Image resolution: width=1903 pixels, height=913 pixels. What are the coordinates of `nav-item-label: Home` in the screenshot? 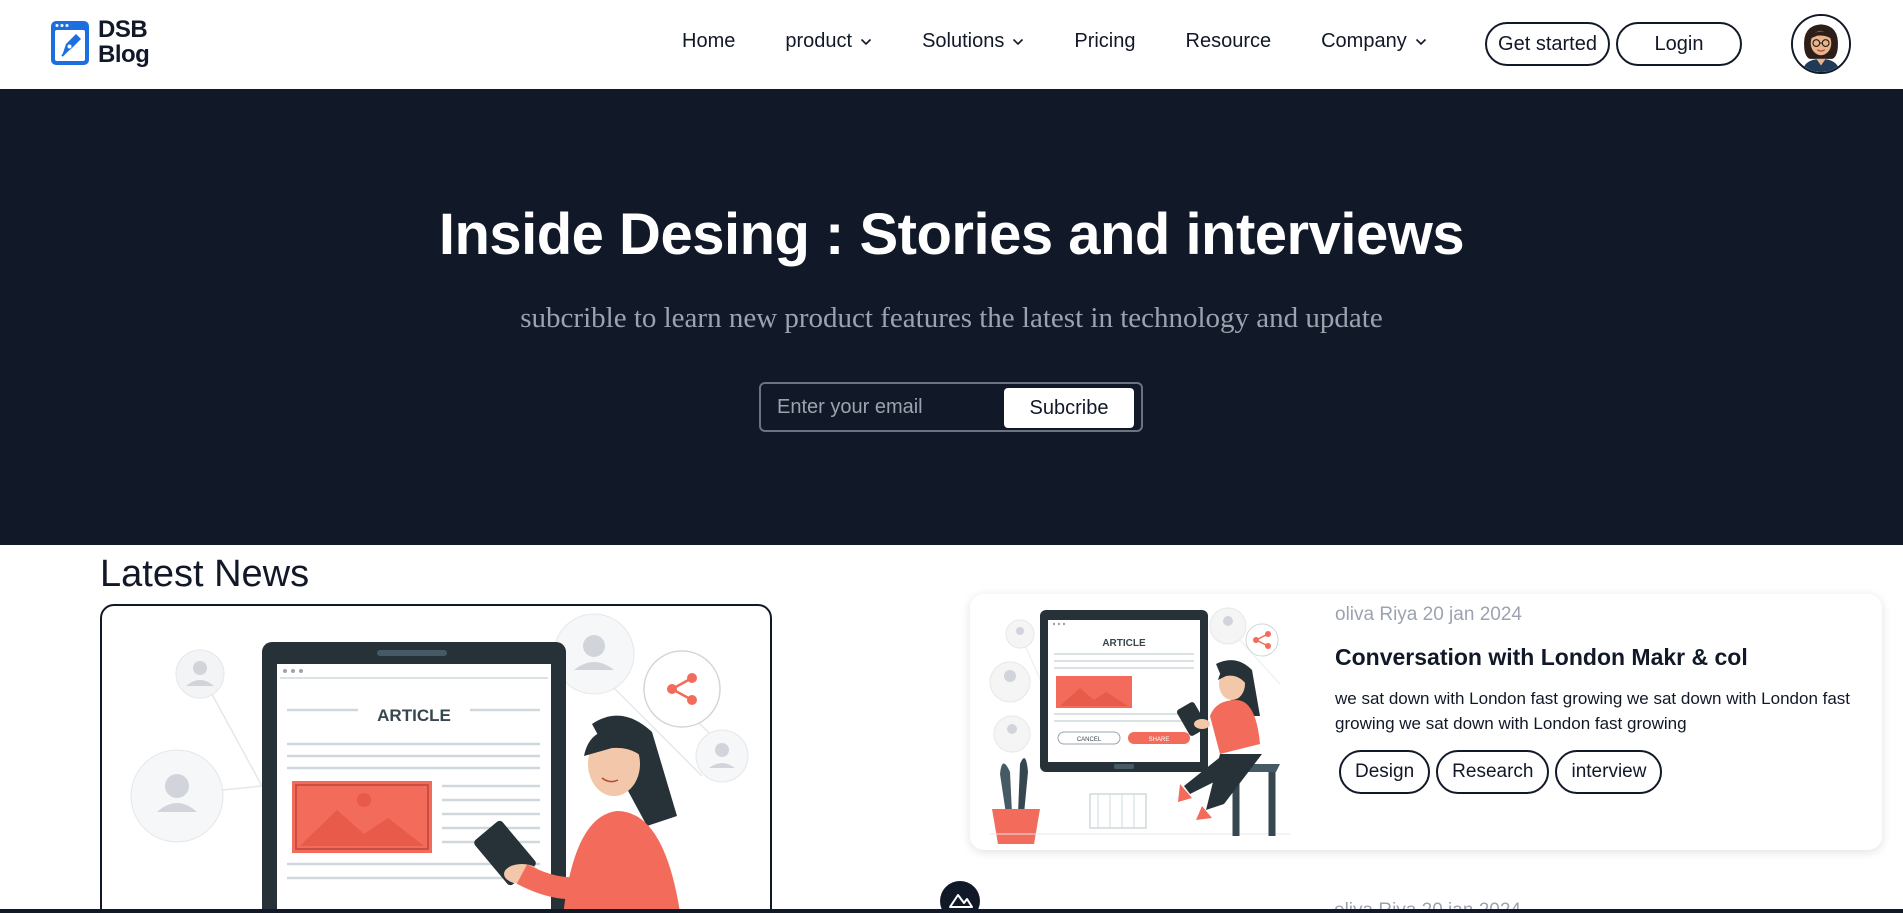 It's located at (709, 41).